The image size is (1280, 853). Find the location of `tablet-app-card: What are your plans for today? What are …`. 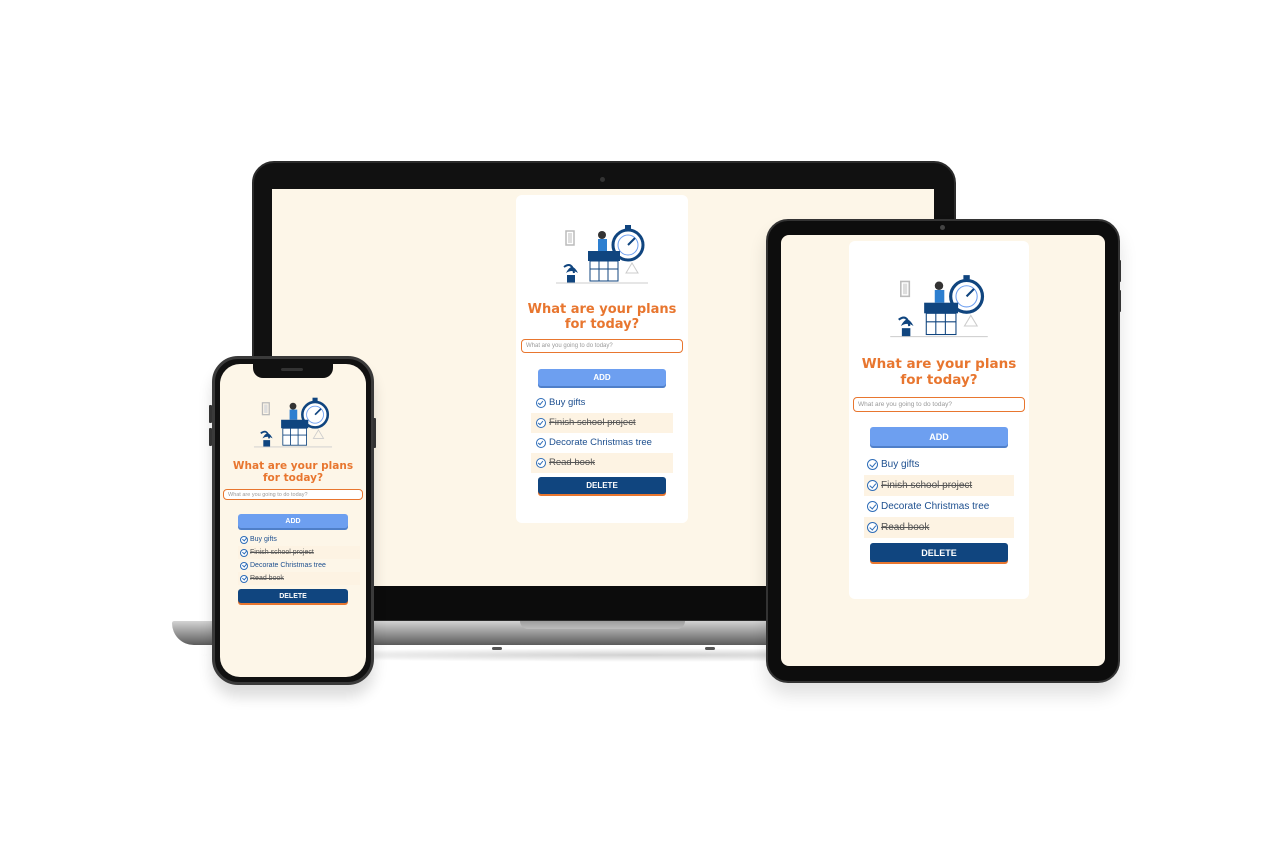

tablet-app-card: What are your plans for today? What are … is located at coordinates (939, 420).